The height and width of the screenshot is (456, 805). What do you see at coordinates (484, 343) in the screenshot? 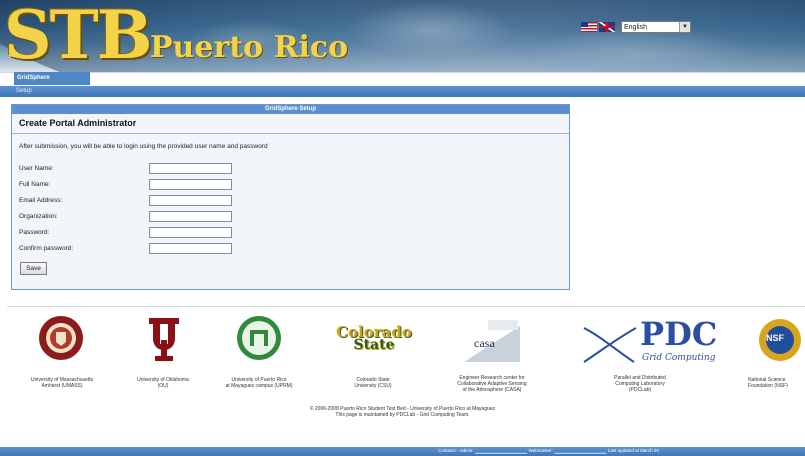
I see `casa-logo-text: casa` at bounding box center [484, 343].